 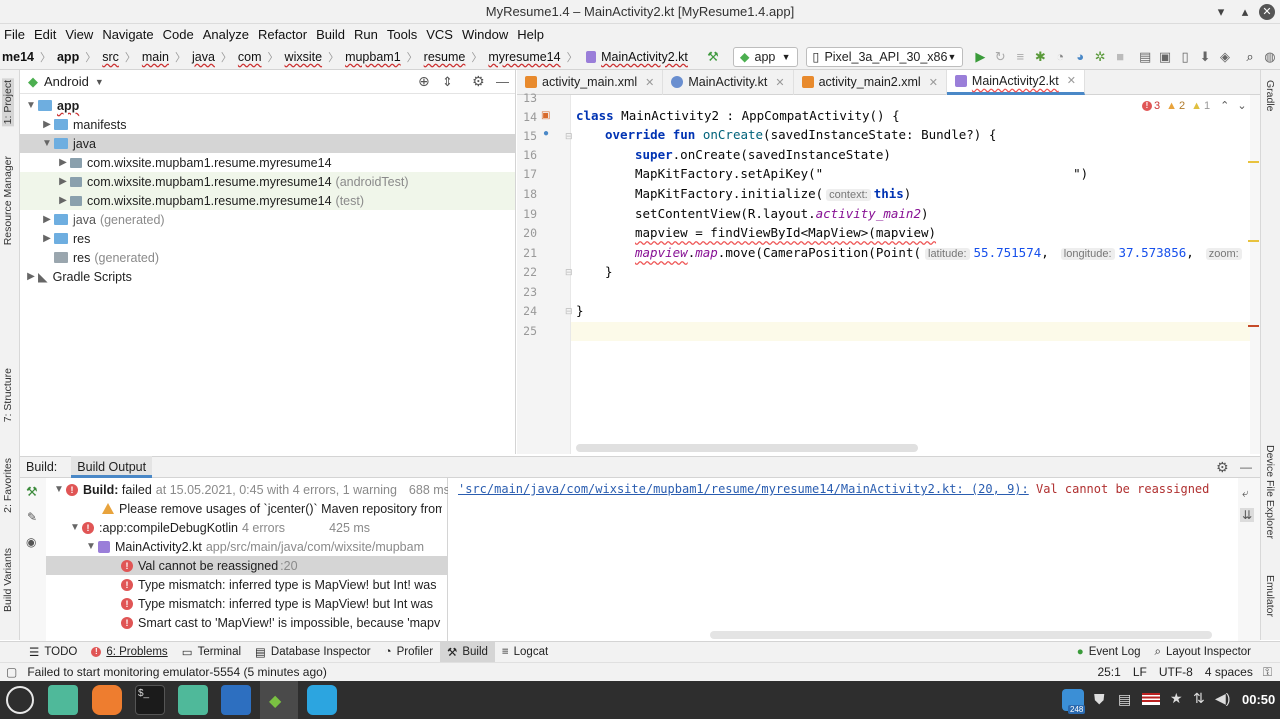 I want to click on tab-activity-main2-xml: activity_main2.xml ✕, so click(x=870, y=82).